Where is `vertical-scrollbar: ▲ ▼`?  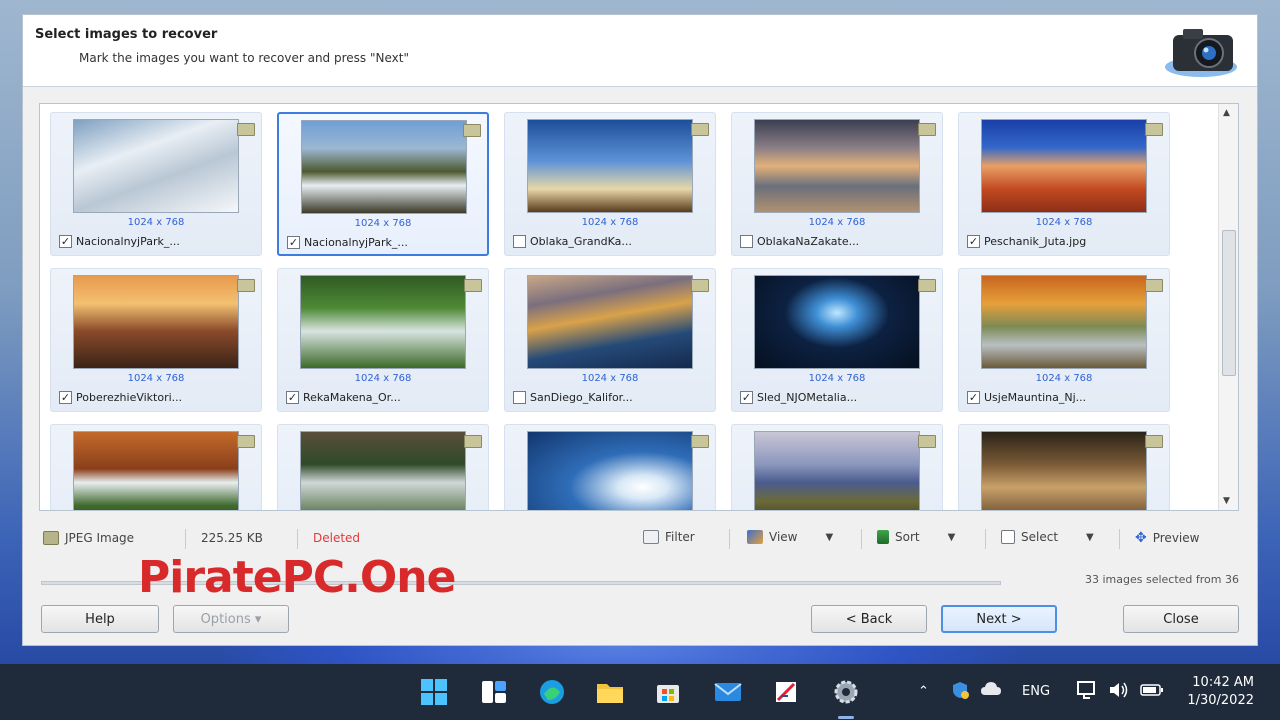 vertical-scrollbar: ▲ ▼ is located at coordinates (1228, 307).